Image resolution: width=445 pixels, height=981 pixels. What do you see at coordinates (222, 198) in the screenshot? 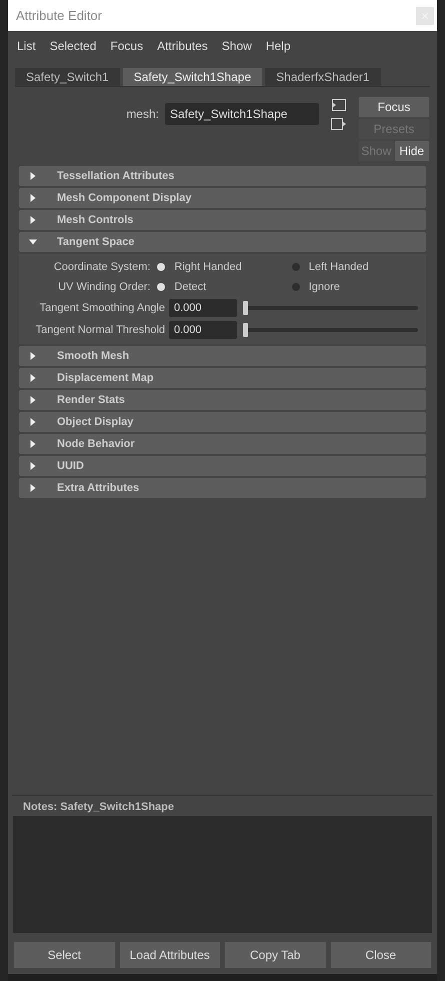
I see `section-header: Mesh Component Display` at bounding box center [222, 198].